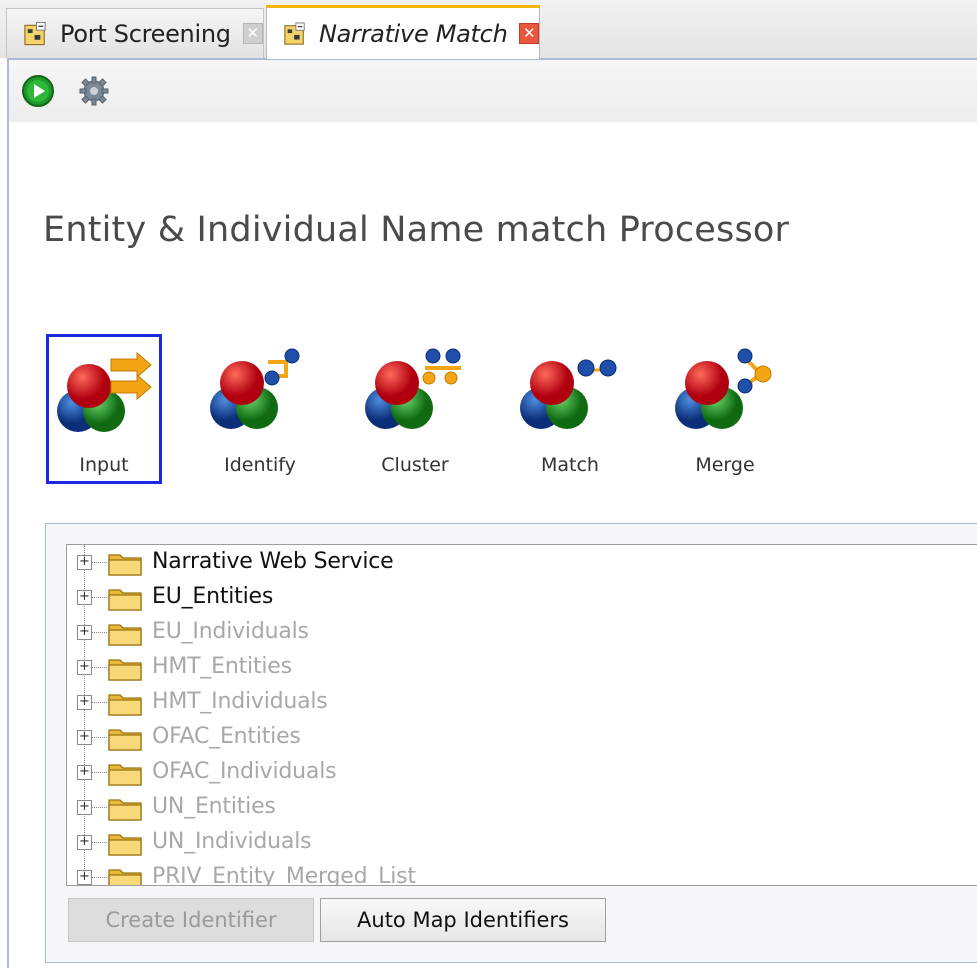  What do you see at coordinates (517, 702) in the screenshot?
I see `tree-item-hmt-individuals: + HMT_Individuals` at bounding box center [517, 702].